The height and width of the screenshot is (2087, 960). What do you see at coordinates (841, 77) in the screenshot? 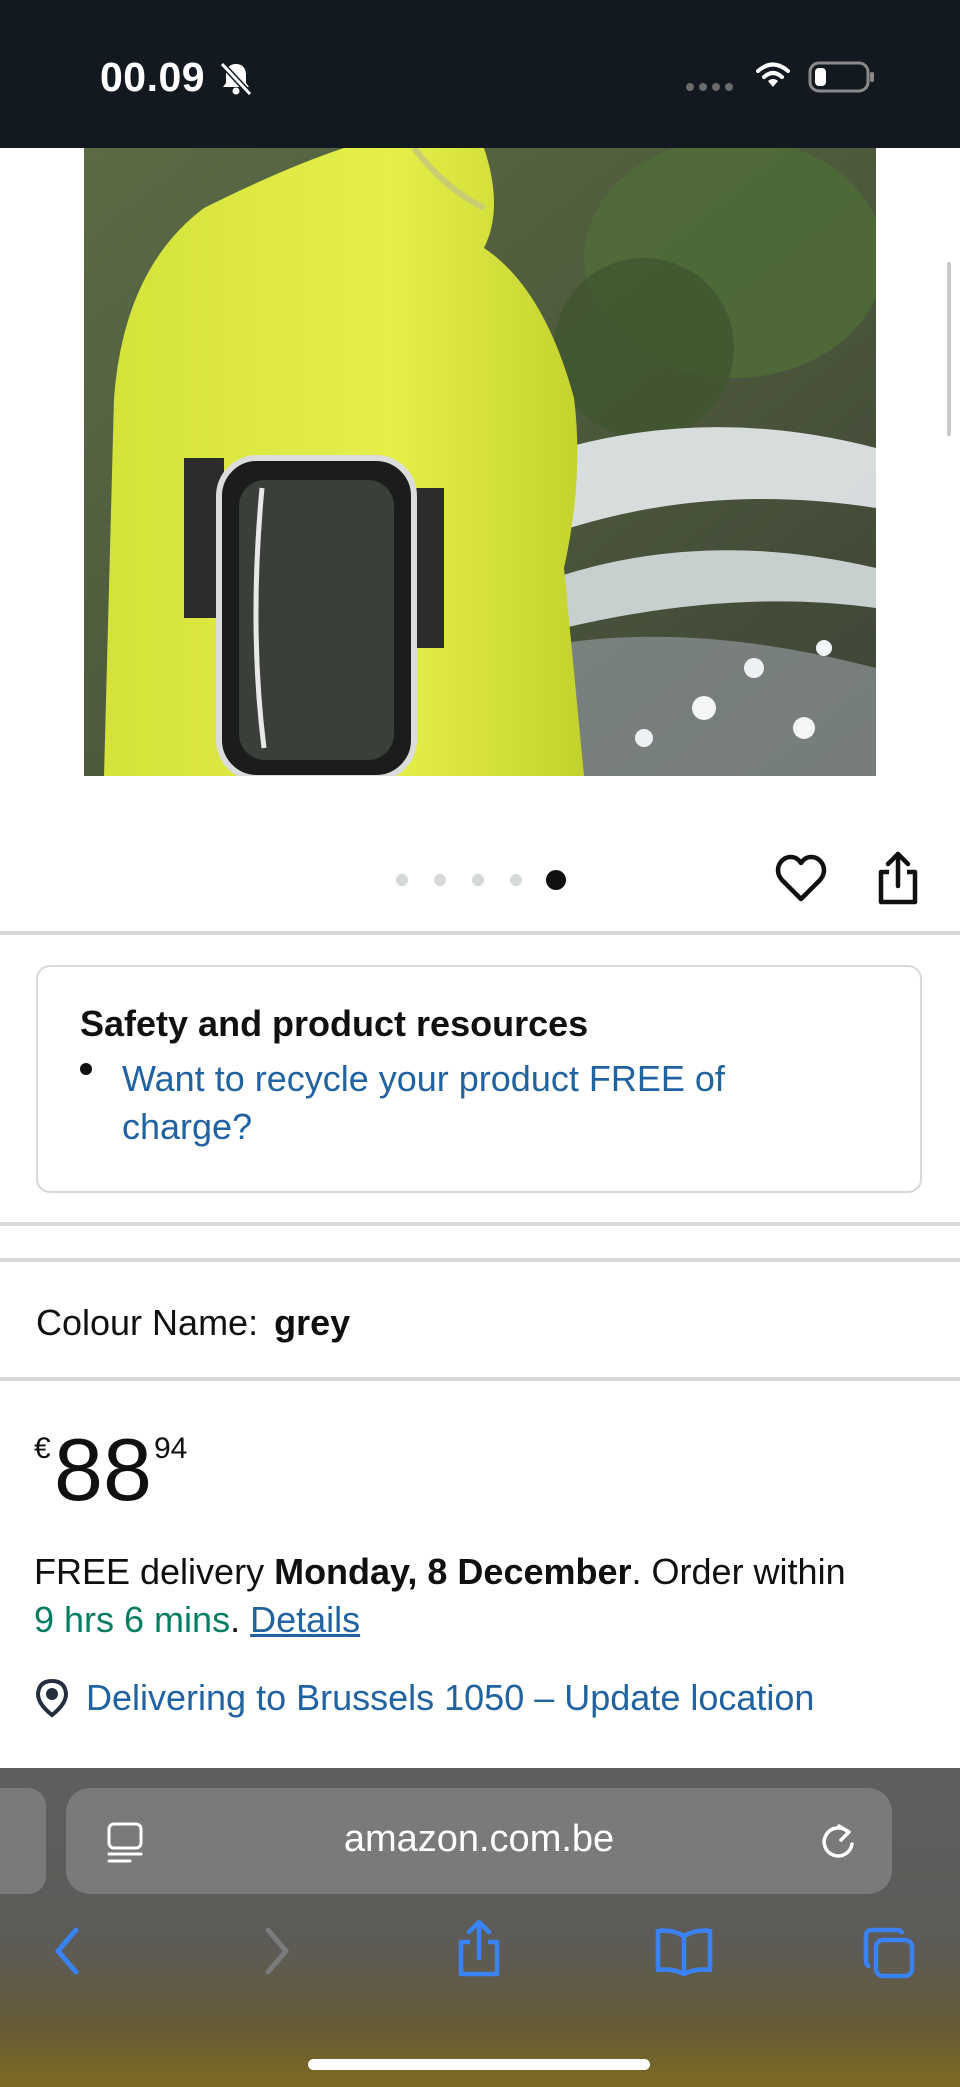
I see `battery-icon` at bounding box center [841, 77].